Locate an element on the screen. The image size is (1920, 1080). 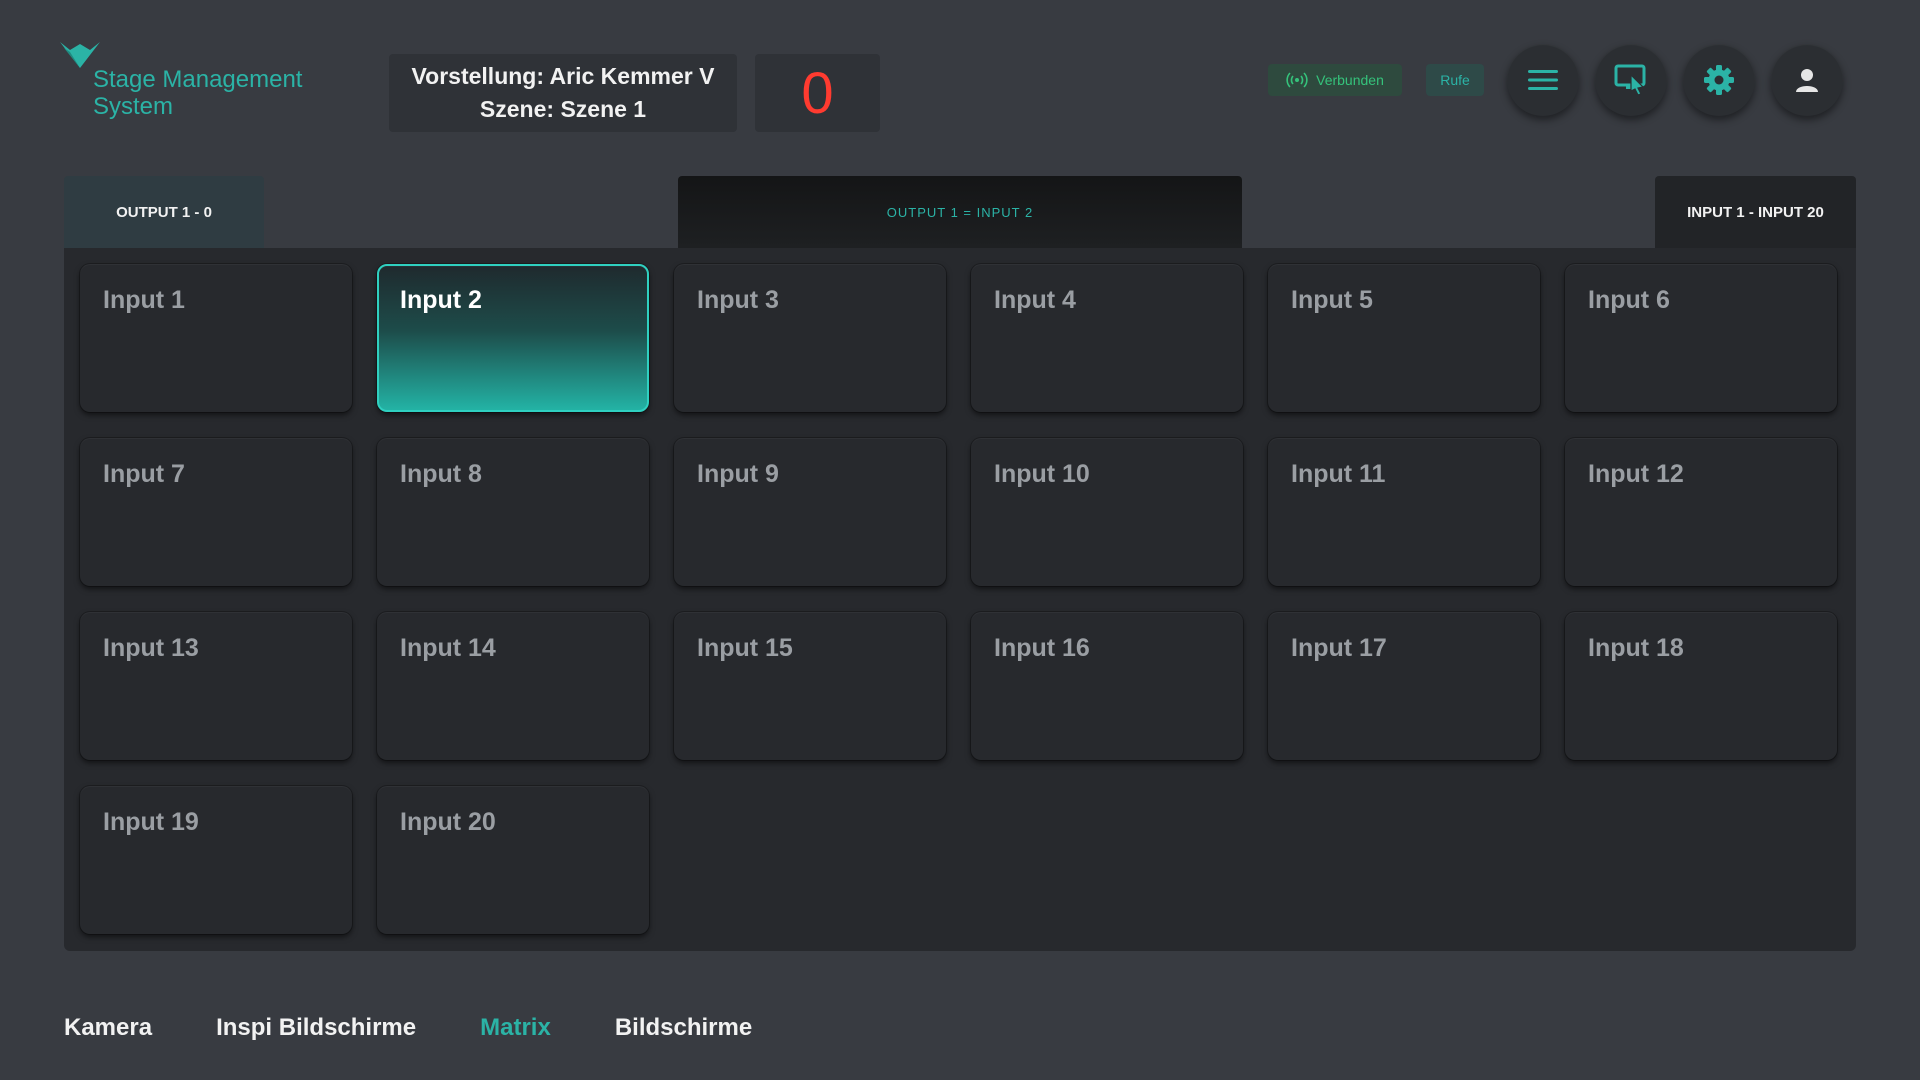
touch-screen-button is located at coordinates (1631, 80).